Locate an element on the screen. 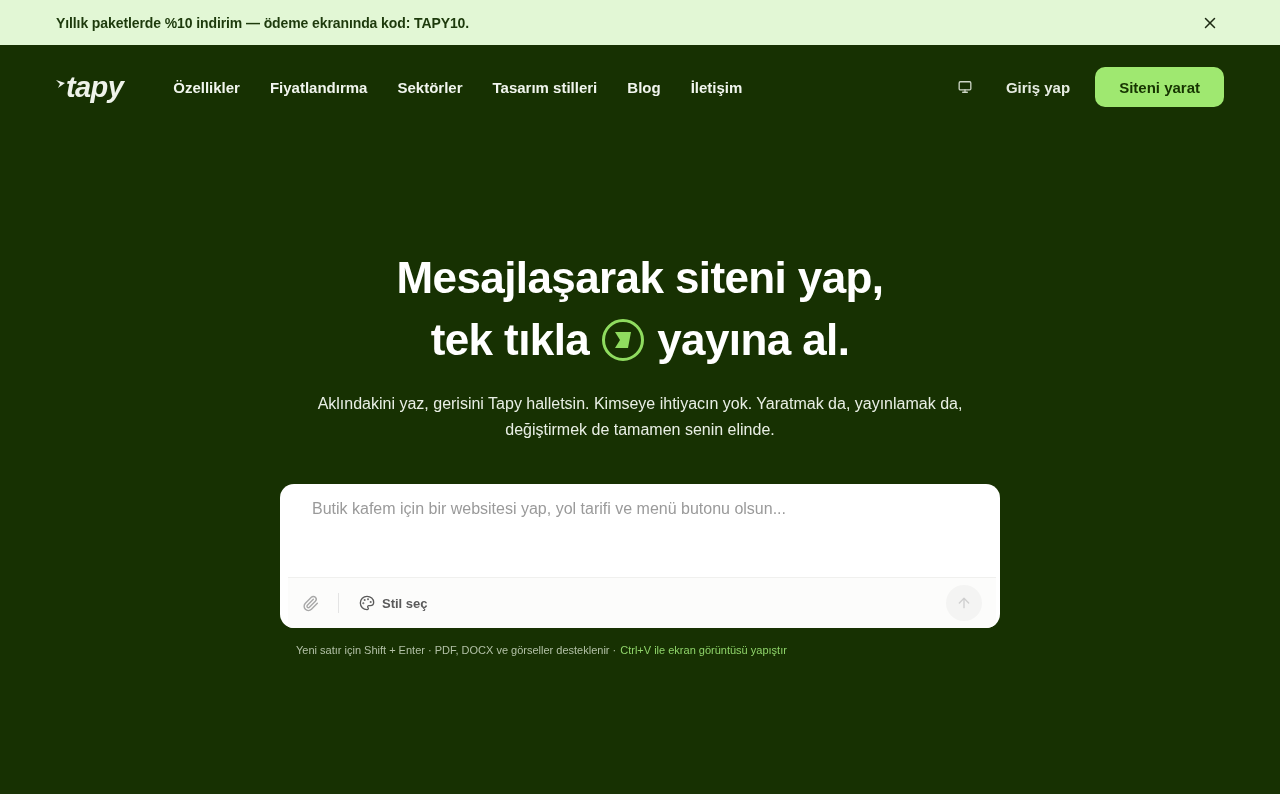 This screenshot has height=800, width=1280. headline-text: Mesajlaşarak siteni yap, is located at coordinates (640, 278).